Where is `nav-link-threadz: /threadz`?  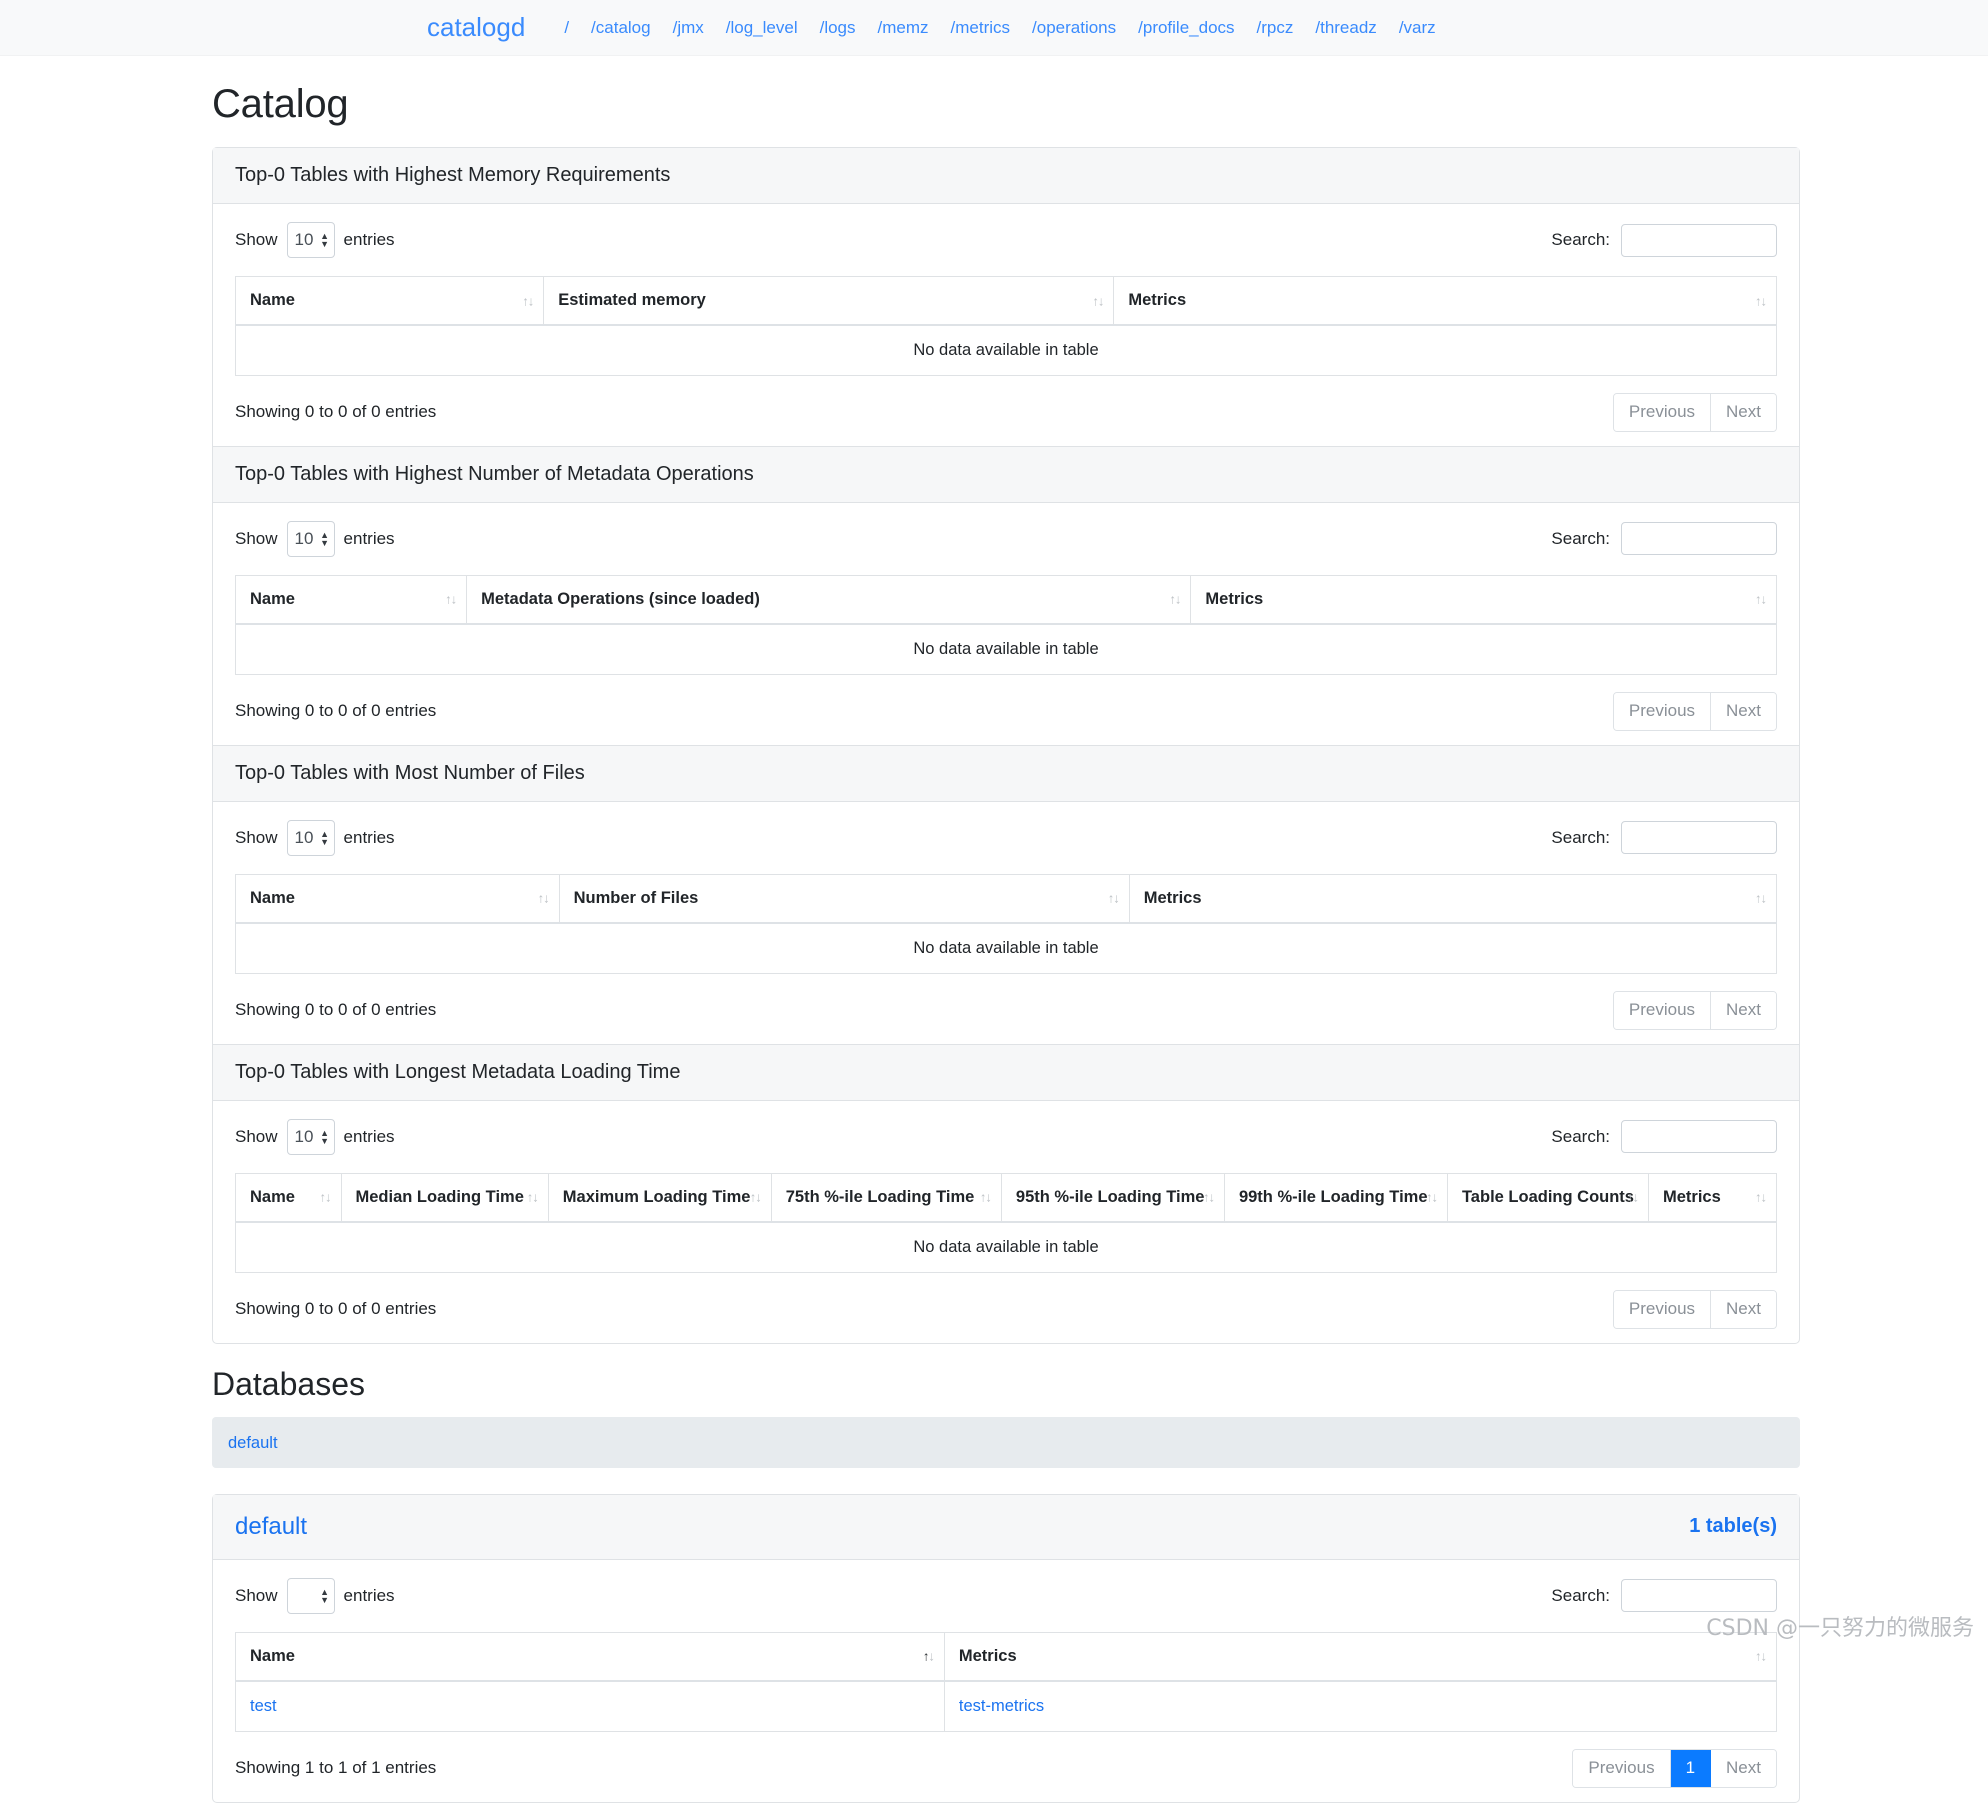
nav-link-threadz: /threadz is located at coordinates (1345, 28).